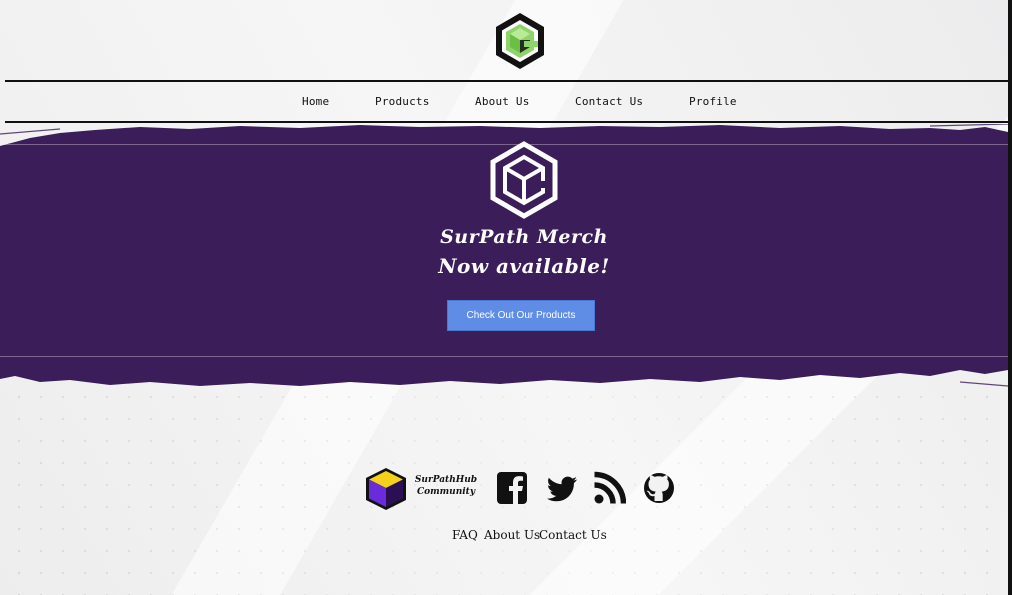  I want to click on community-logo-text: SurPathHub Community, so click(446, 486).